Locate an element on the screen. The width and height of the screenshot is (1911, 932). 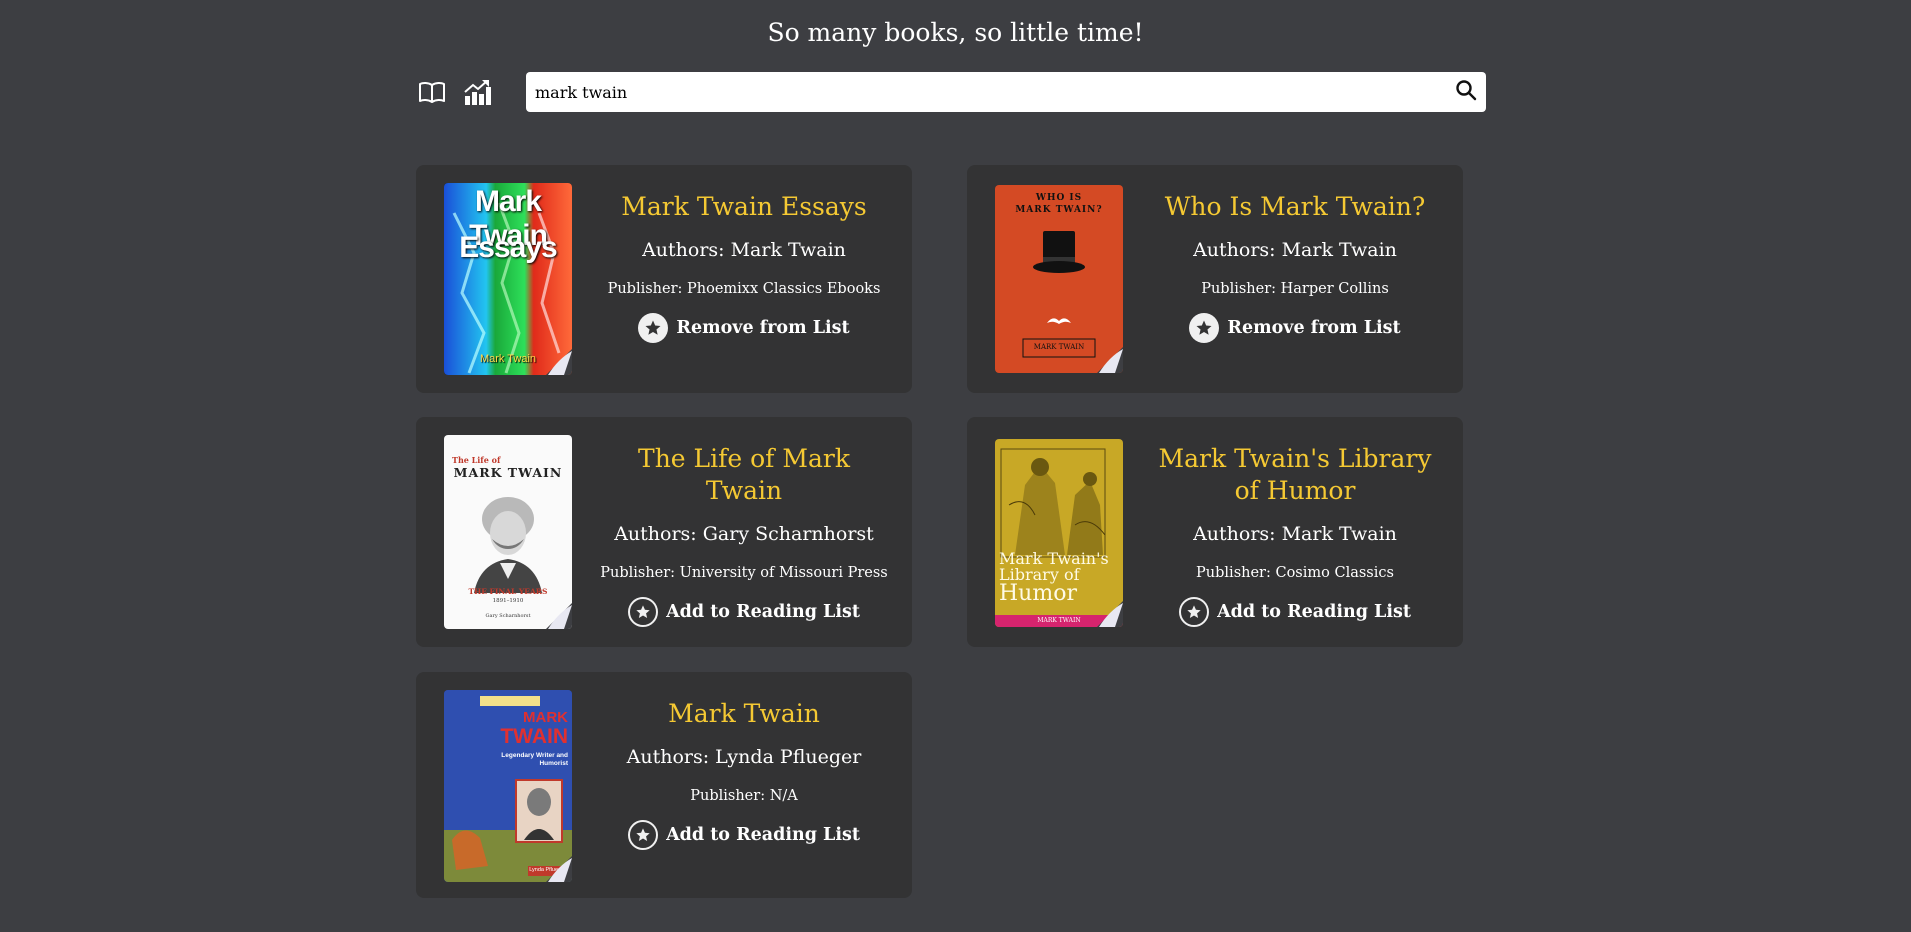
cover-subtitle: MARK TWAIN is located at coordinates (508, 472).